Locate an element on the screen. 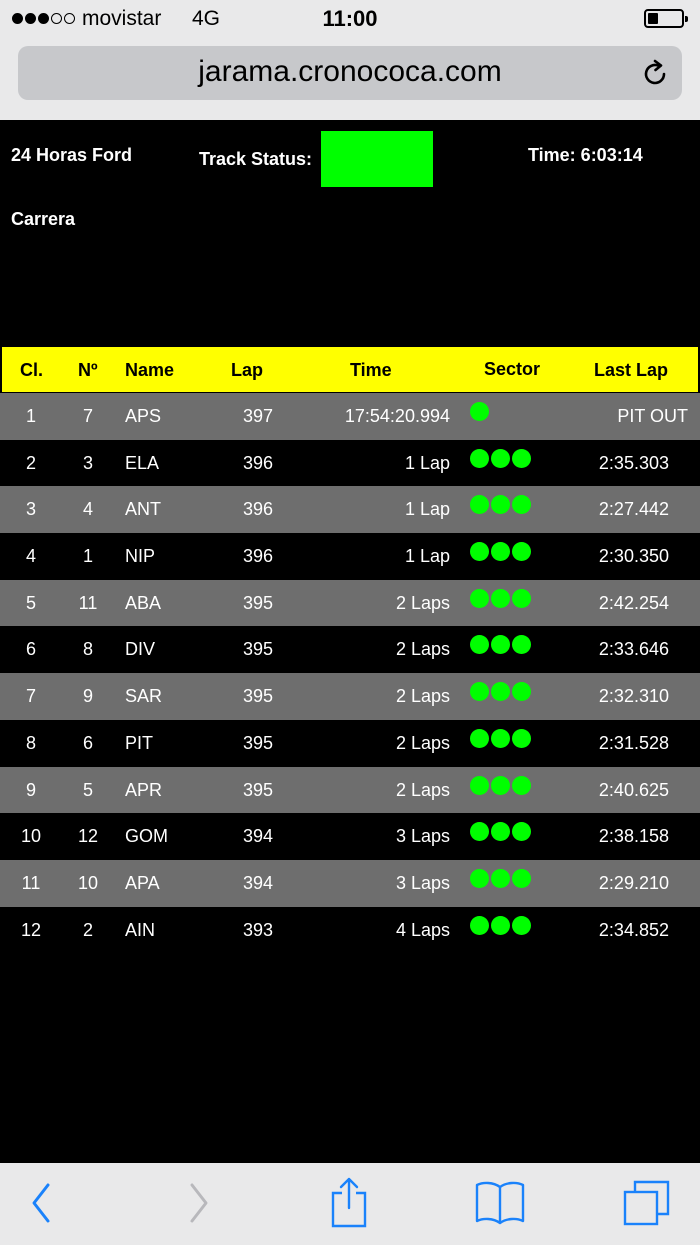 The image size is (700, 1245). position-cell: 9 is located at coordinates (30, 789).